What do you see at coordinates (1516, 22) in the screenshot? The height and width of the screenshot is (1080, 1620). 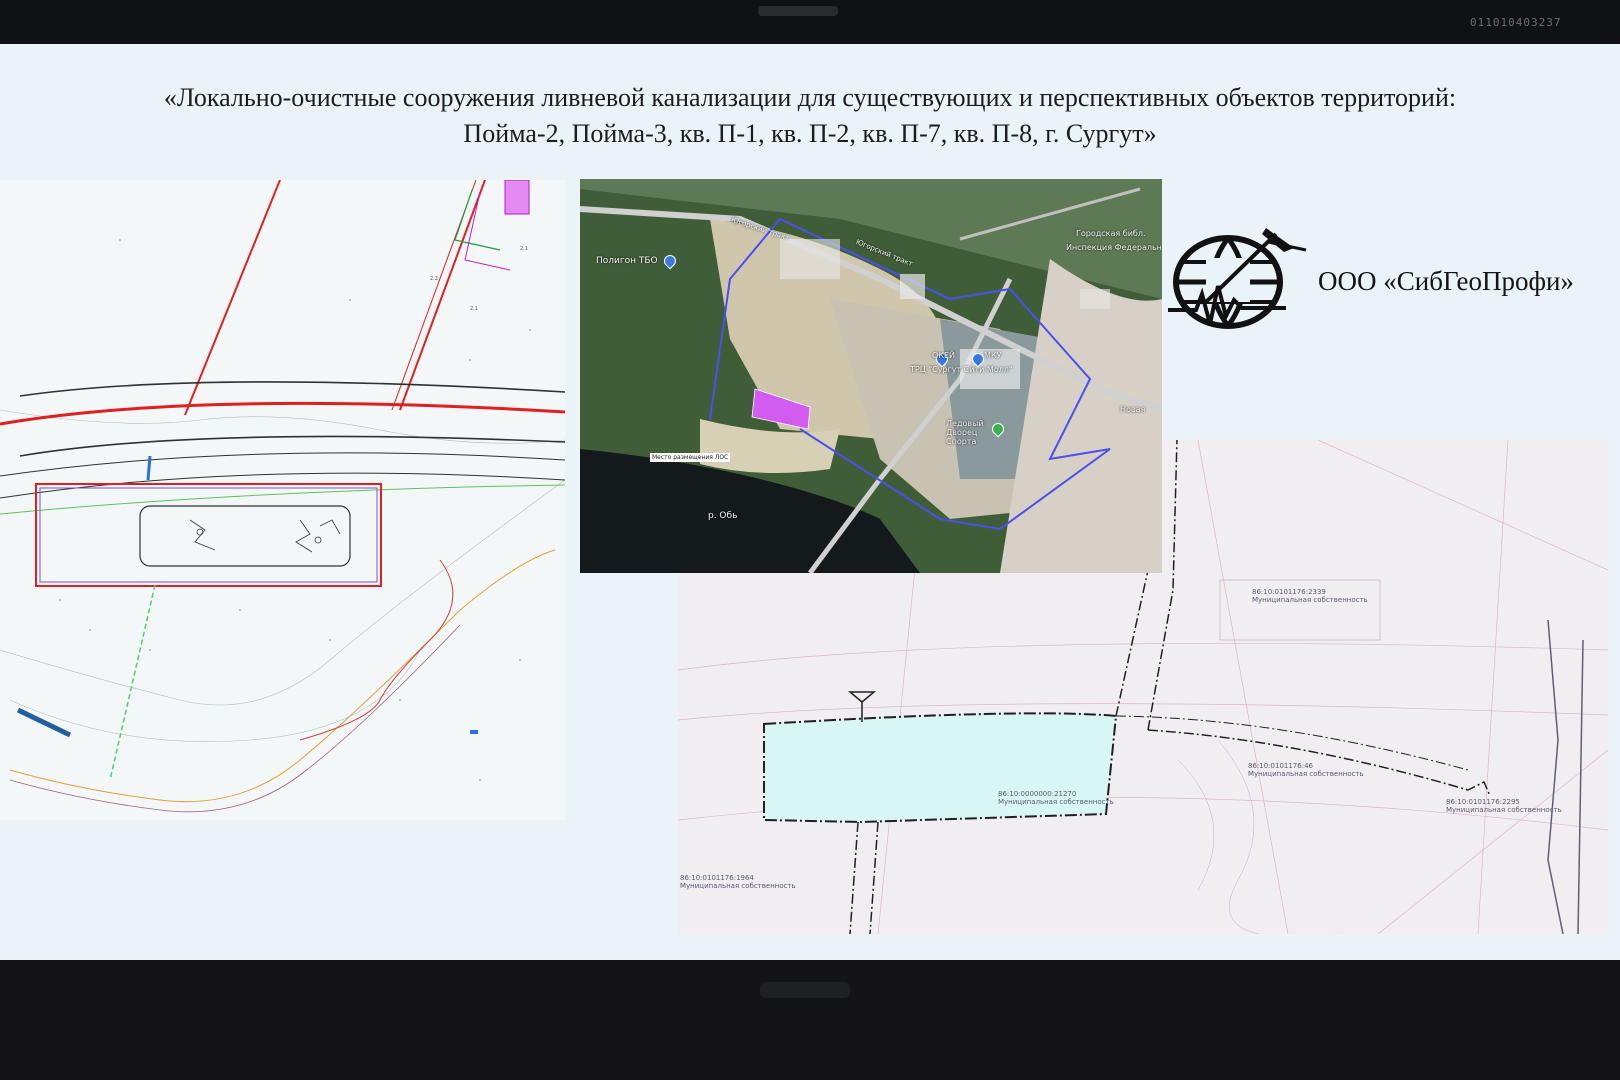 I see `monitor-serial-sticker: 011010403237` at bounding box center [1516, 22].